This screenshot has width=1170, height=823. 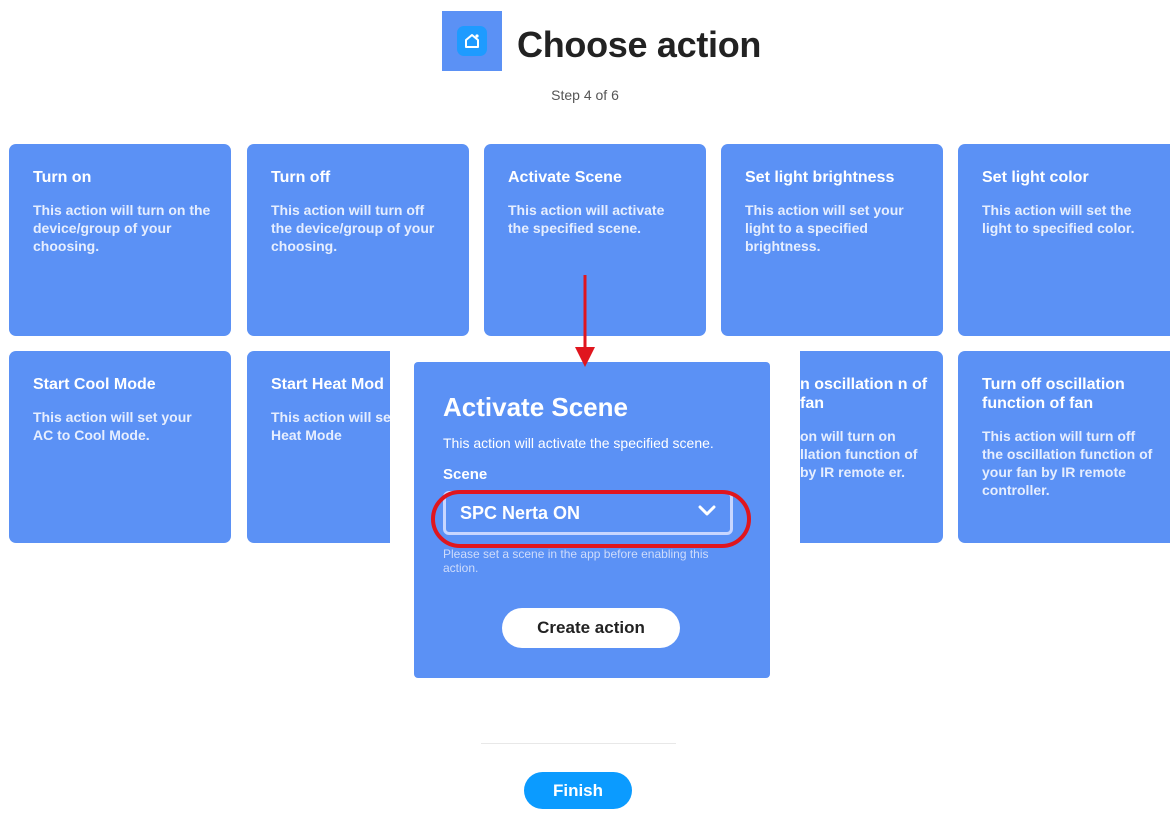 What do you see at coordinates (565, 177) in the screenshot?
I see `card-title: Activate Scene` at bounding box center [565, 177].